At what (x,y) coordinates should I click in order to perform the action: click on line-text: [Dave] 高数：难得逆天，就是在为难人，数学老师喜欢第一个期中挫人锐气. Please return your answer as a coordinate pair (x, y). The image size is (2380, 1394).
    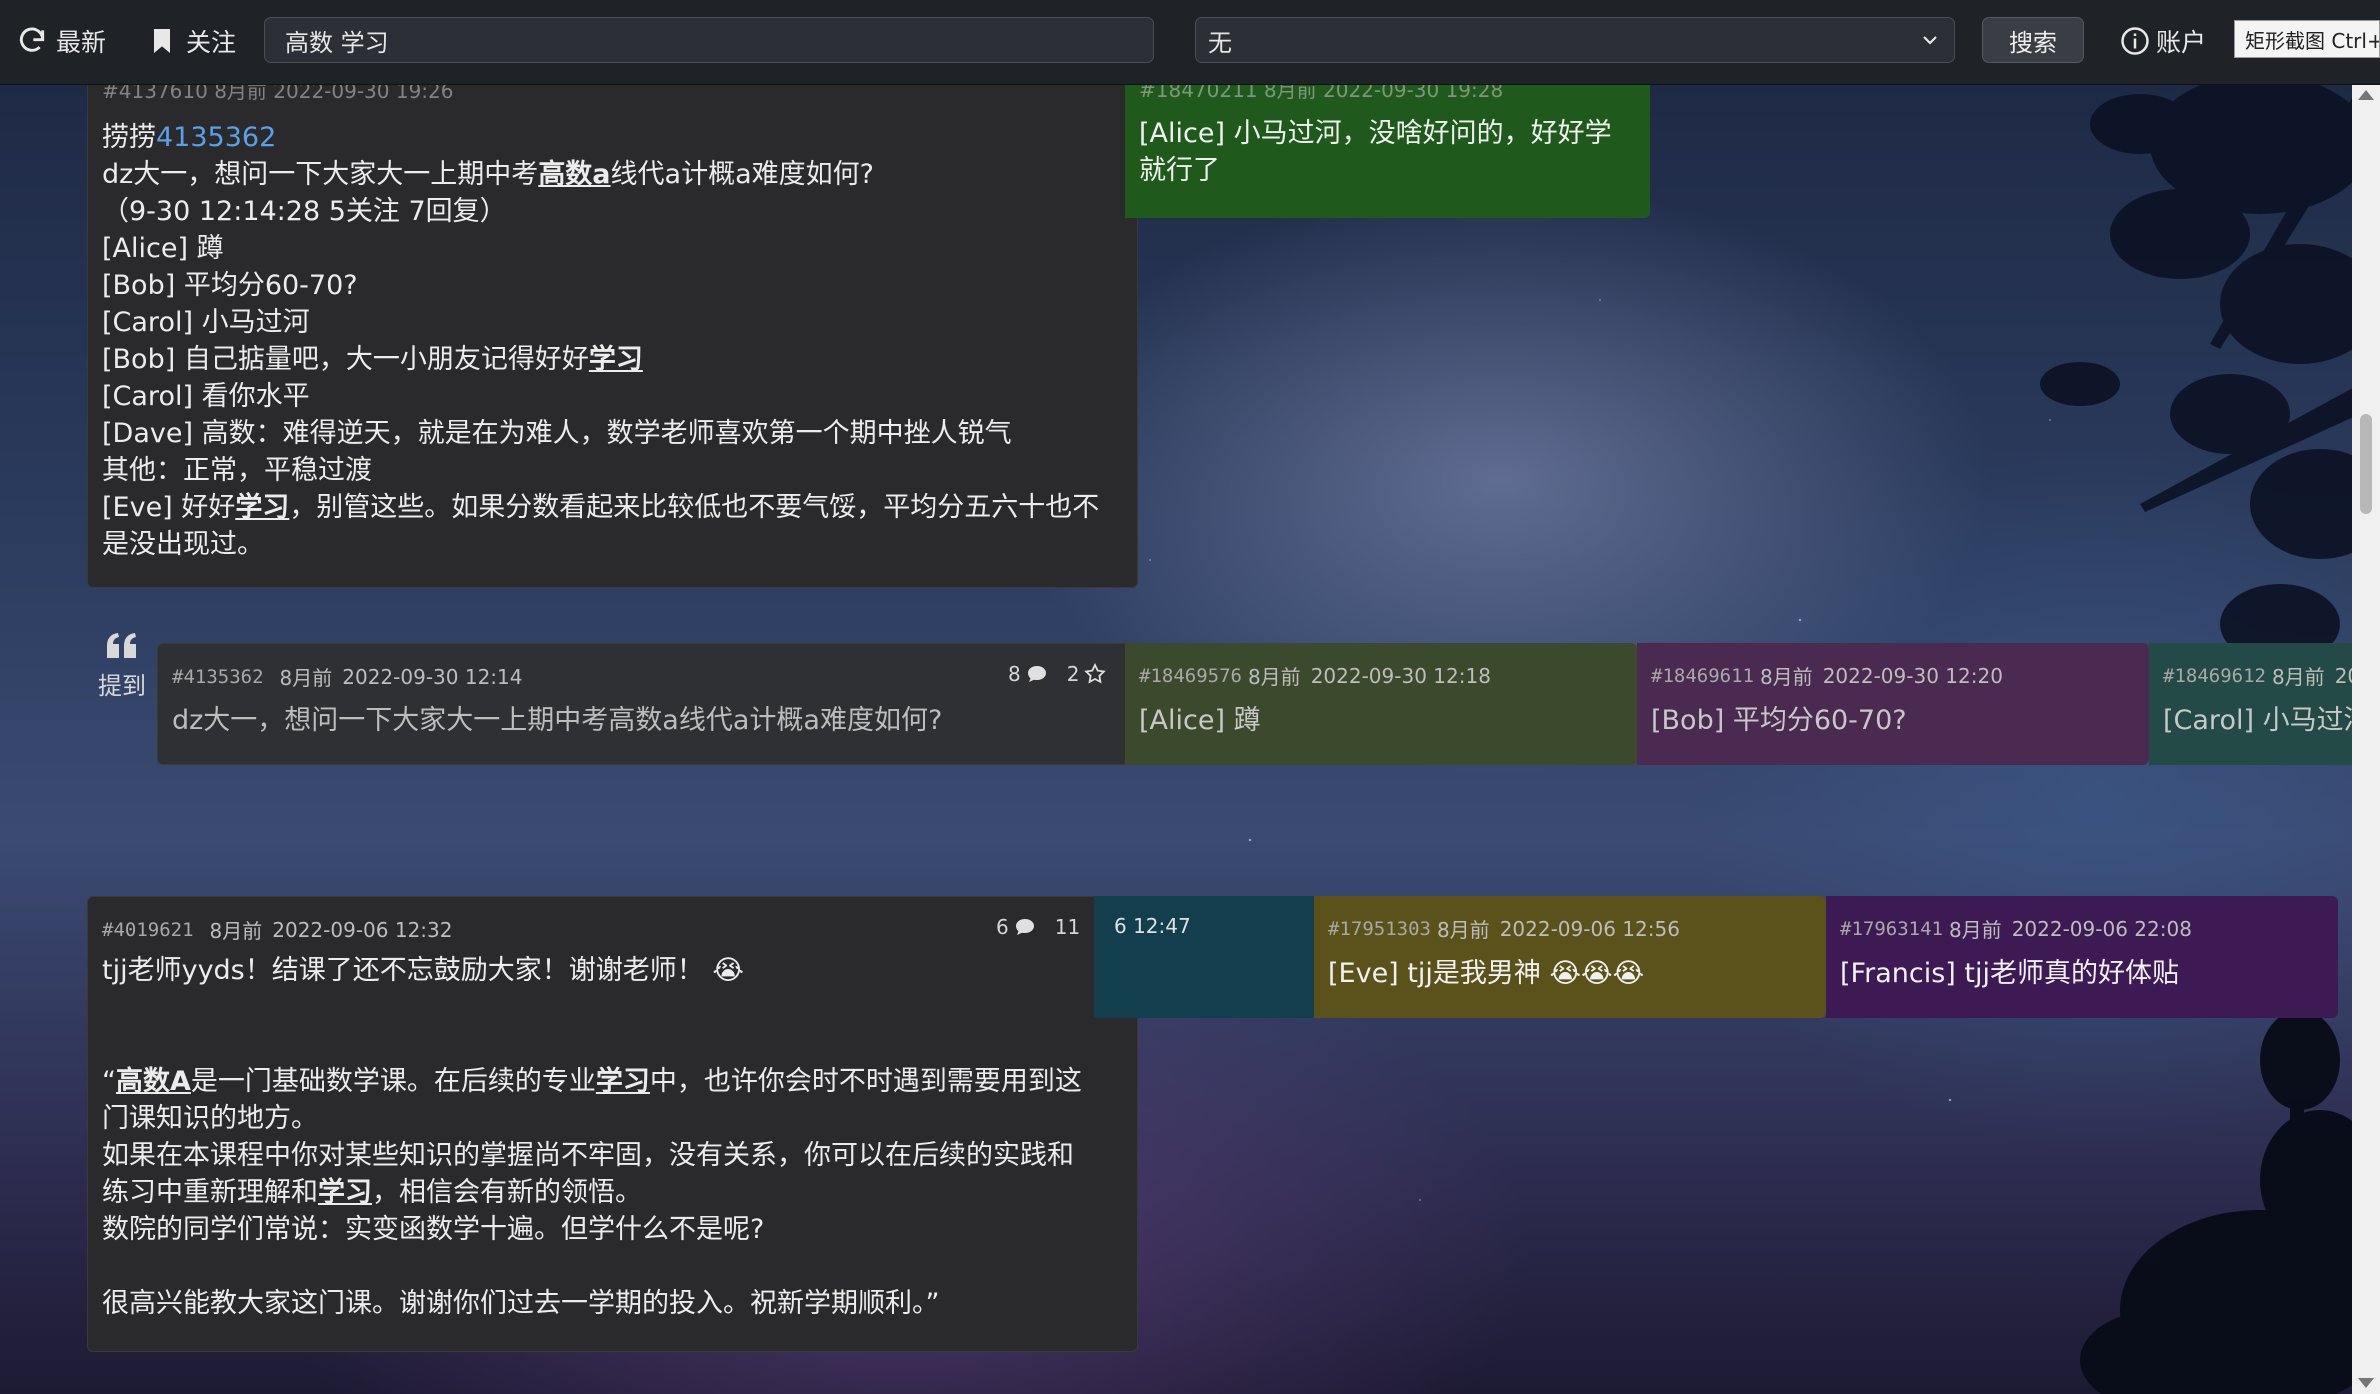
    Looking at the image, I should click on (557, 433).